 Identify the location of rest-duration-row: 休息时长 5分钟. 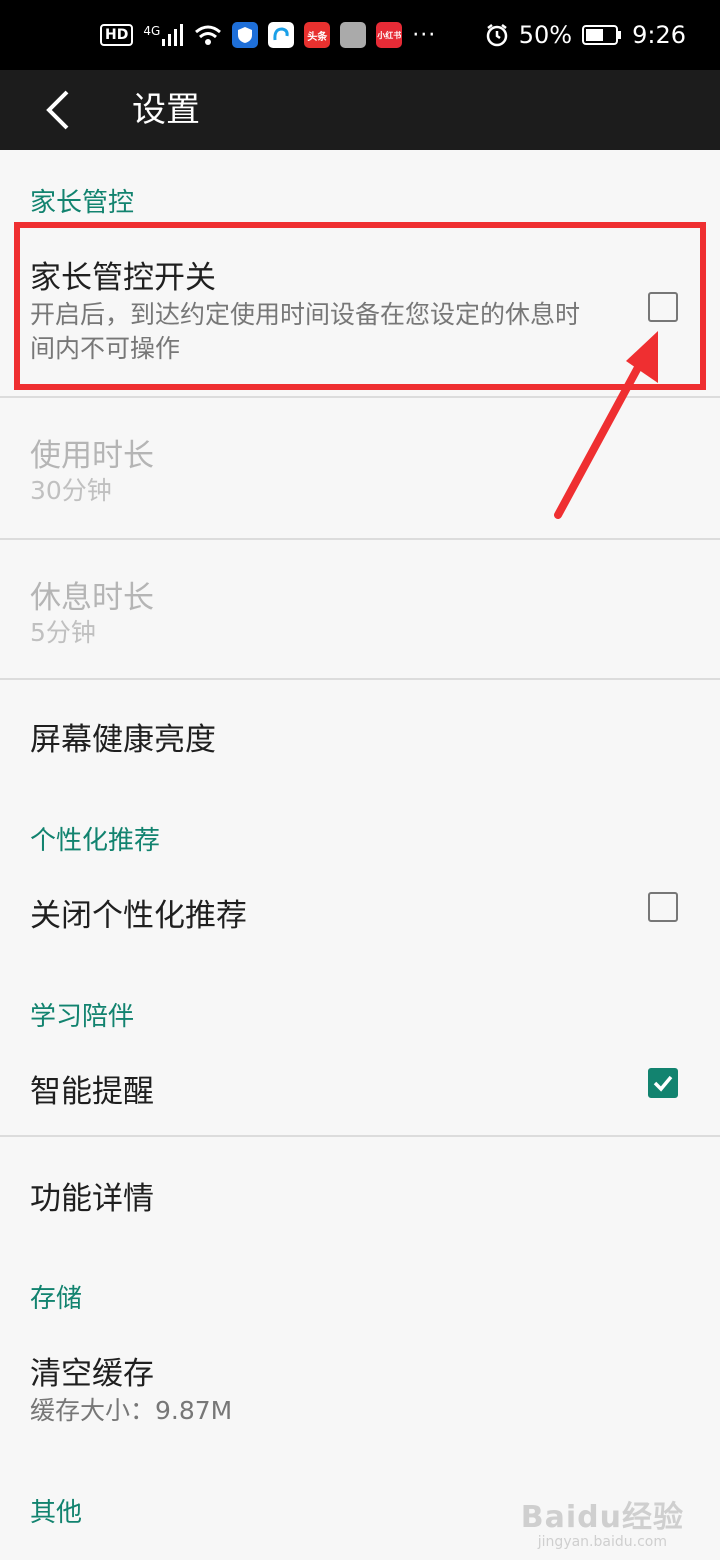
(360, 609).